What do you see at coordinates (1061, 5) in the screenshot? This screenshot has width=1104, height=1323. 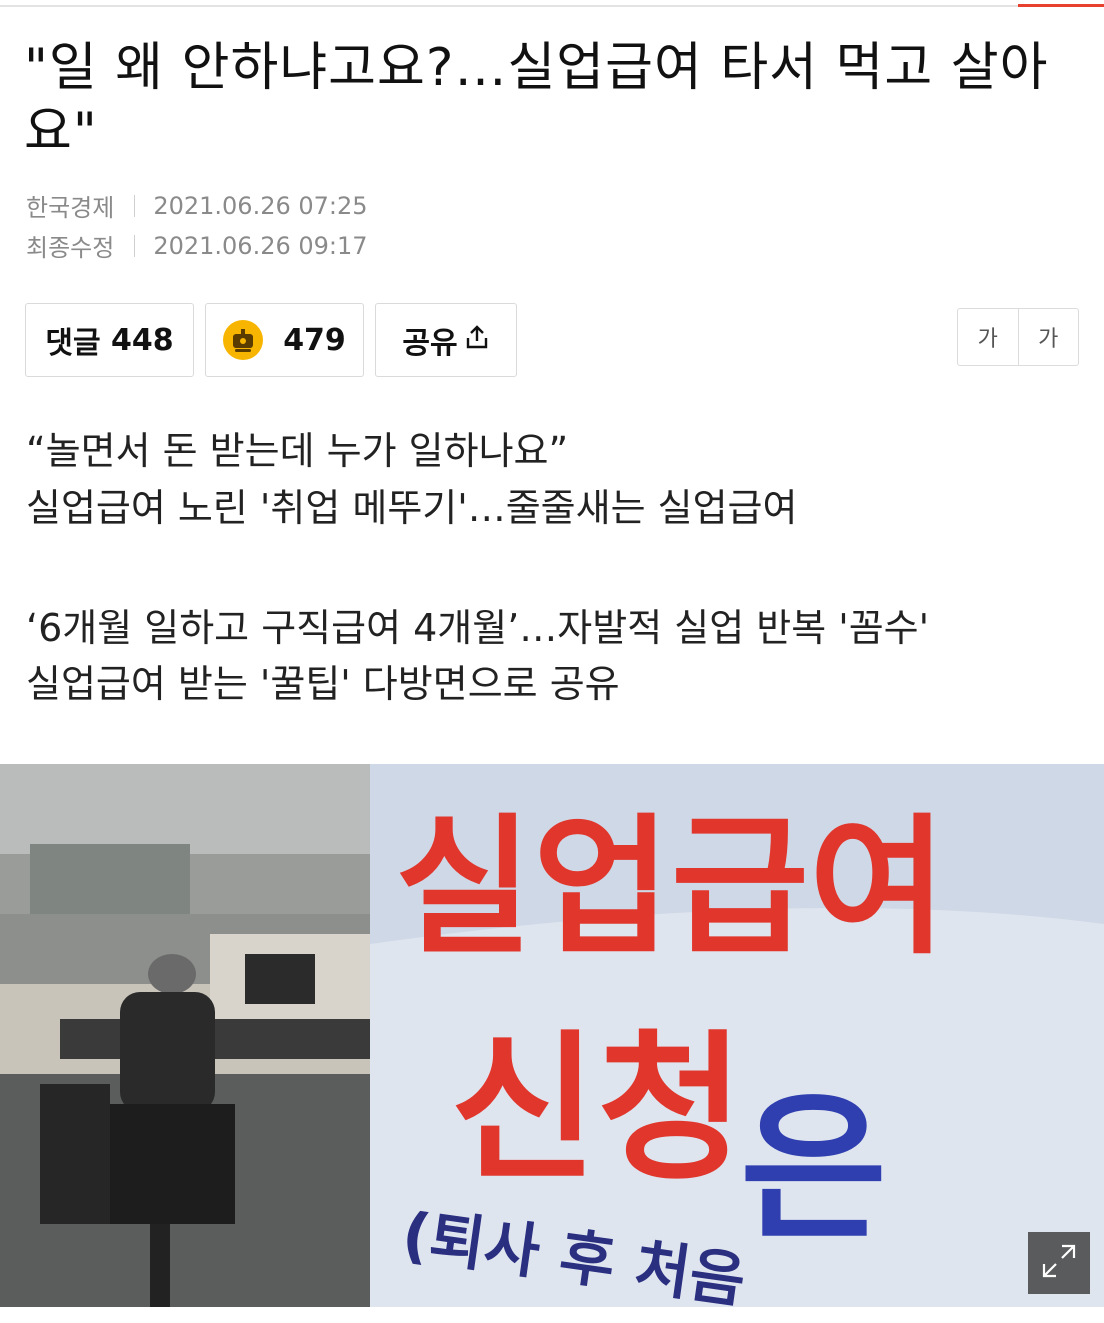 I see `top-accent-bar` at bounding box center [1061, 5].